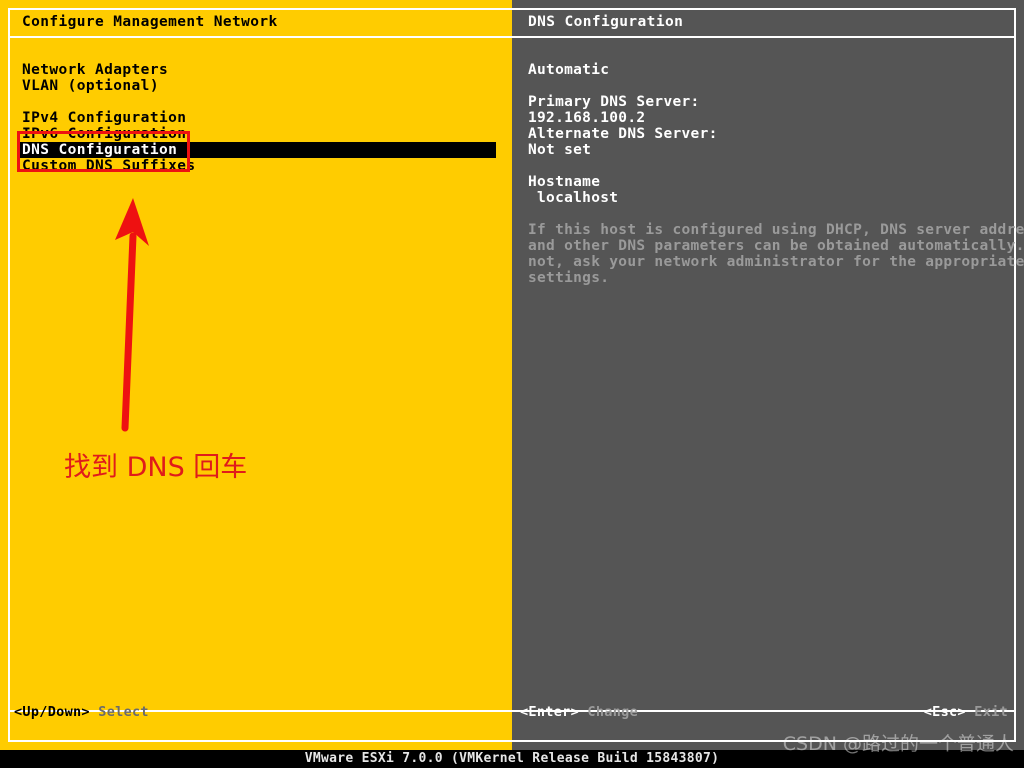 This screenshot has height=768, width=1024. I want to click on alternate-dns-label: Alternate DNS Server:, so click(623, 134).